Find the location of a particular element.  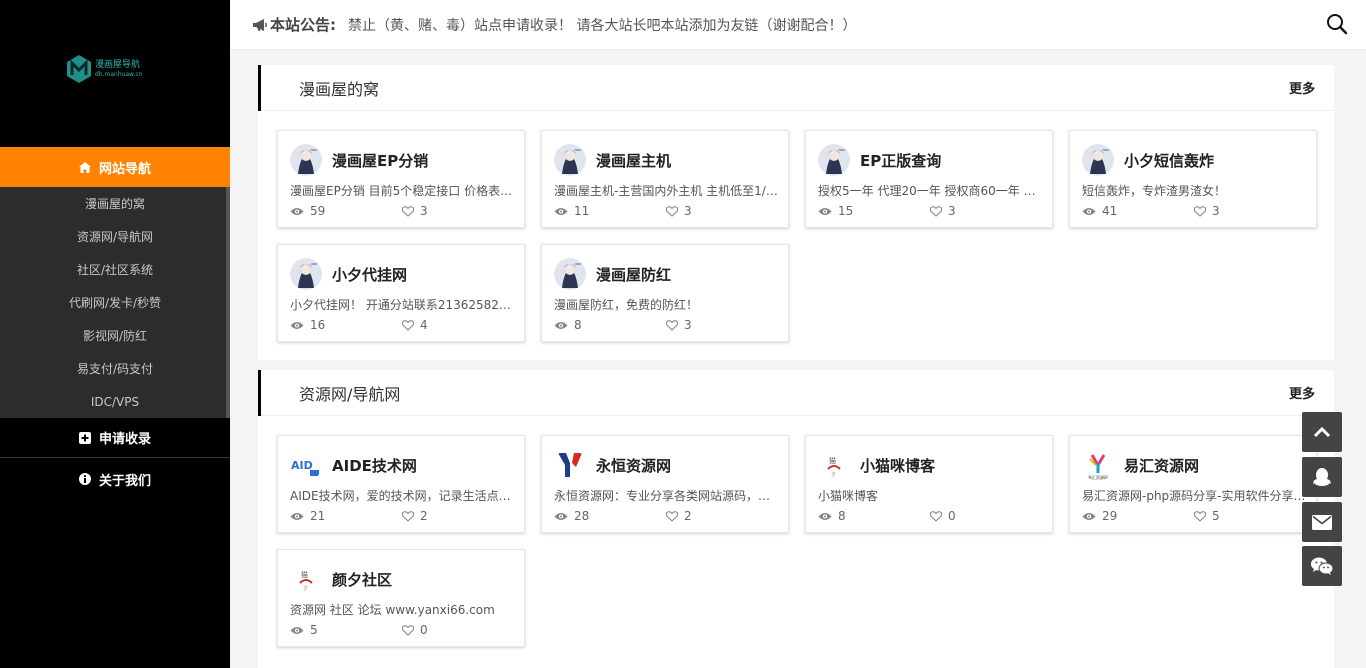

site-card: 易汇资源网 易汇资源网 易汇资源网-php源码分享-实用软件分享… 29 5 is located at coordinates (1193, 484).